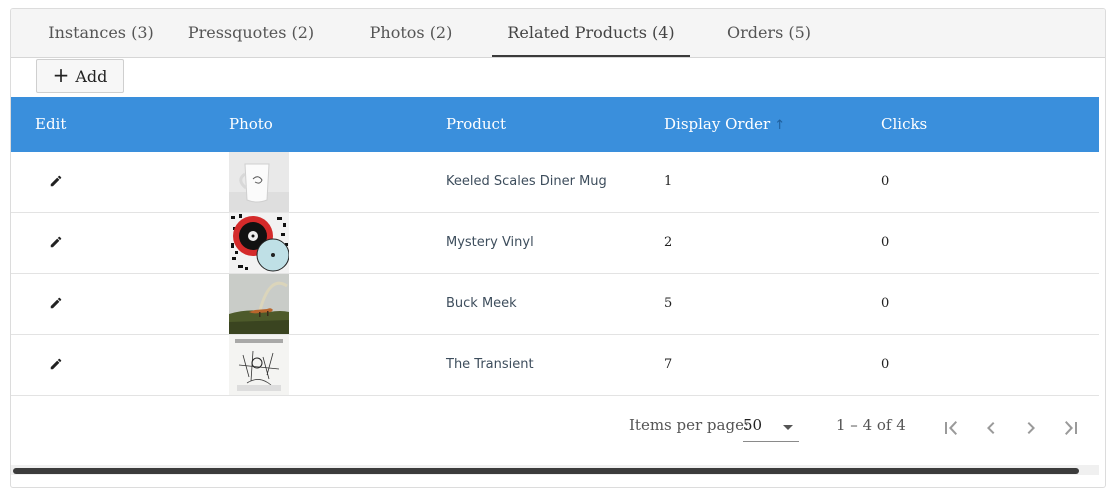 The height and width of the screenshot is (494, 1115). I want to click on display-order-value: 2, so click(668, 242).